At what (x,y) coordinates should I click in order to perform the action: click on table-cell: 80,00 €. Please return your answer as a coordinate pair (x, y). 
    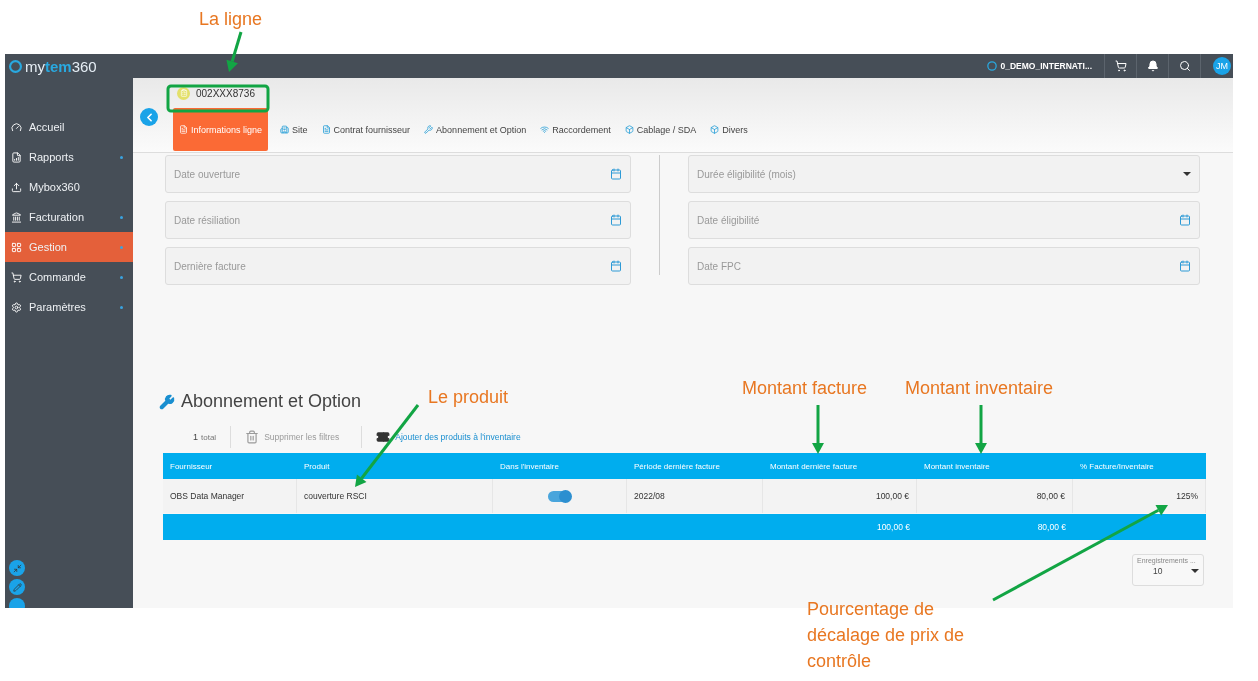
    Looking at the image, I should click on (995, 496).